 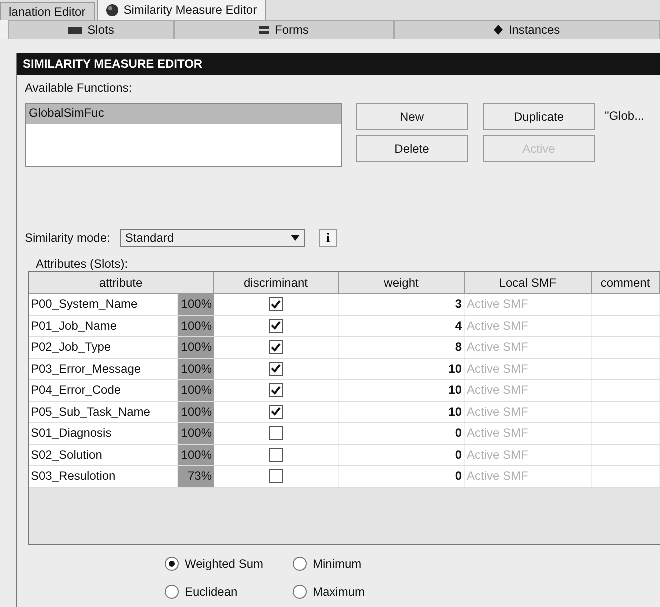 What do you see at coordinates (498, 30) in the screenshot?
I see `diamond-icon` at bounding box center [498, 30].